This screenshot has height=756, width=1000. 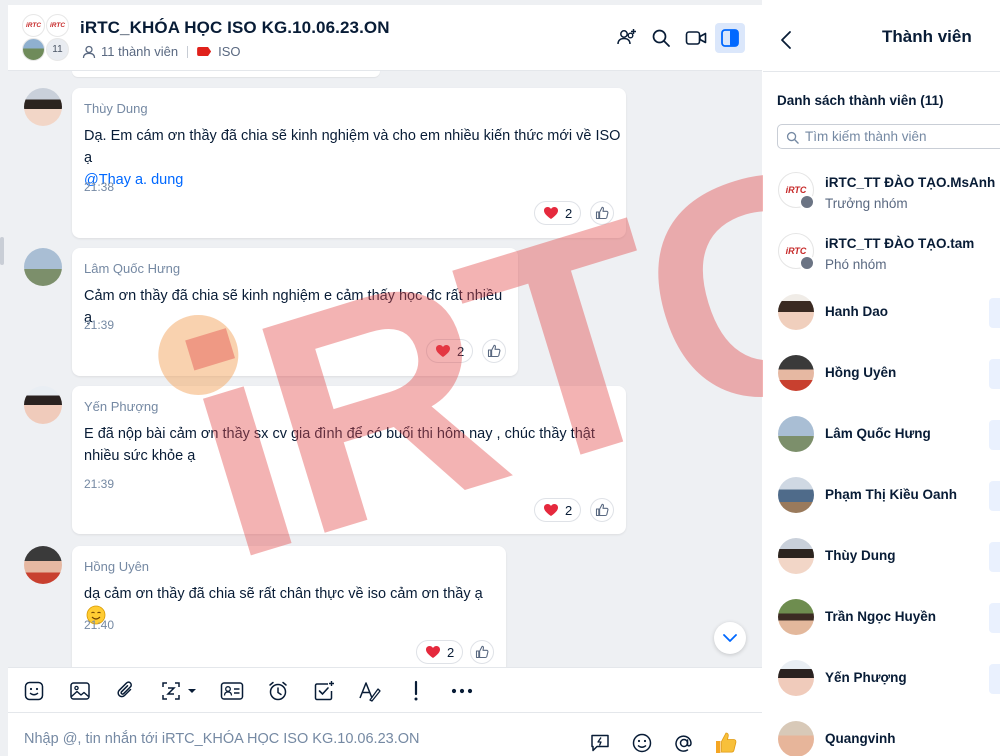 What do you see at coordinates (860, 738) in the screenshot?
I see `member-name: Quangvinh` at bounding box center [860, 738].